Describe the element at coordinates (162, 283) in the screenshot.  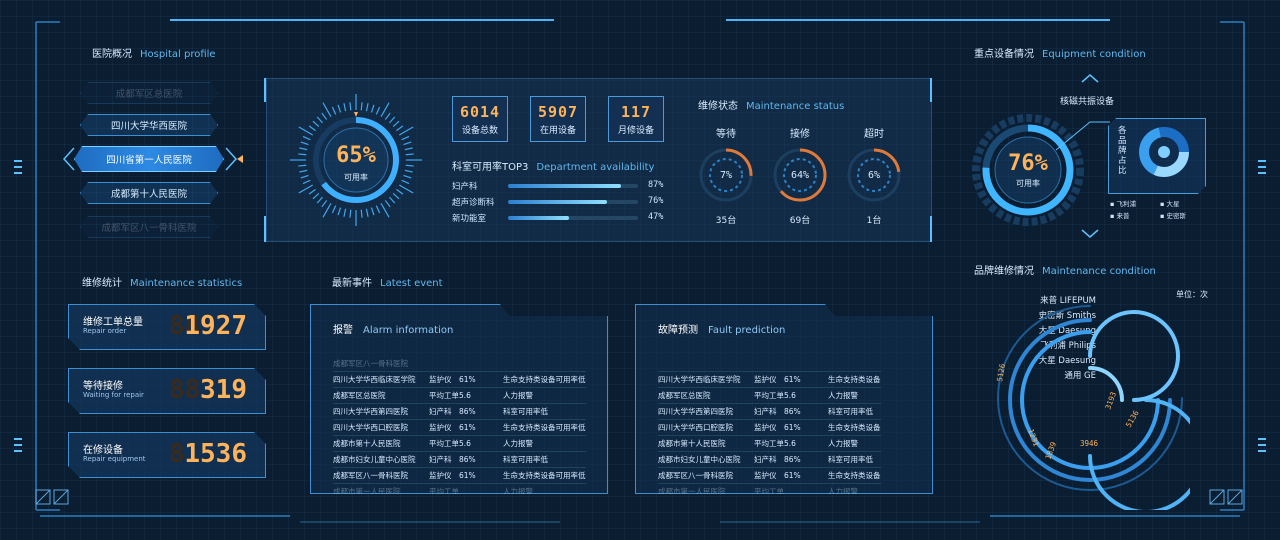
I see `maintenance-statistics-title: 维修统计 Maintenance statistics` at that location.